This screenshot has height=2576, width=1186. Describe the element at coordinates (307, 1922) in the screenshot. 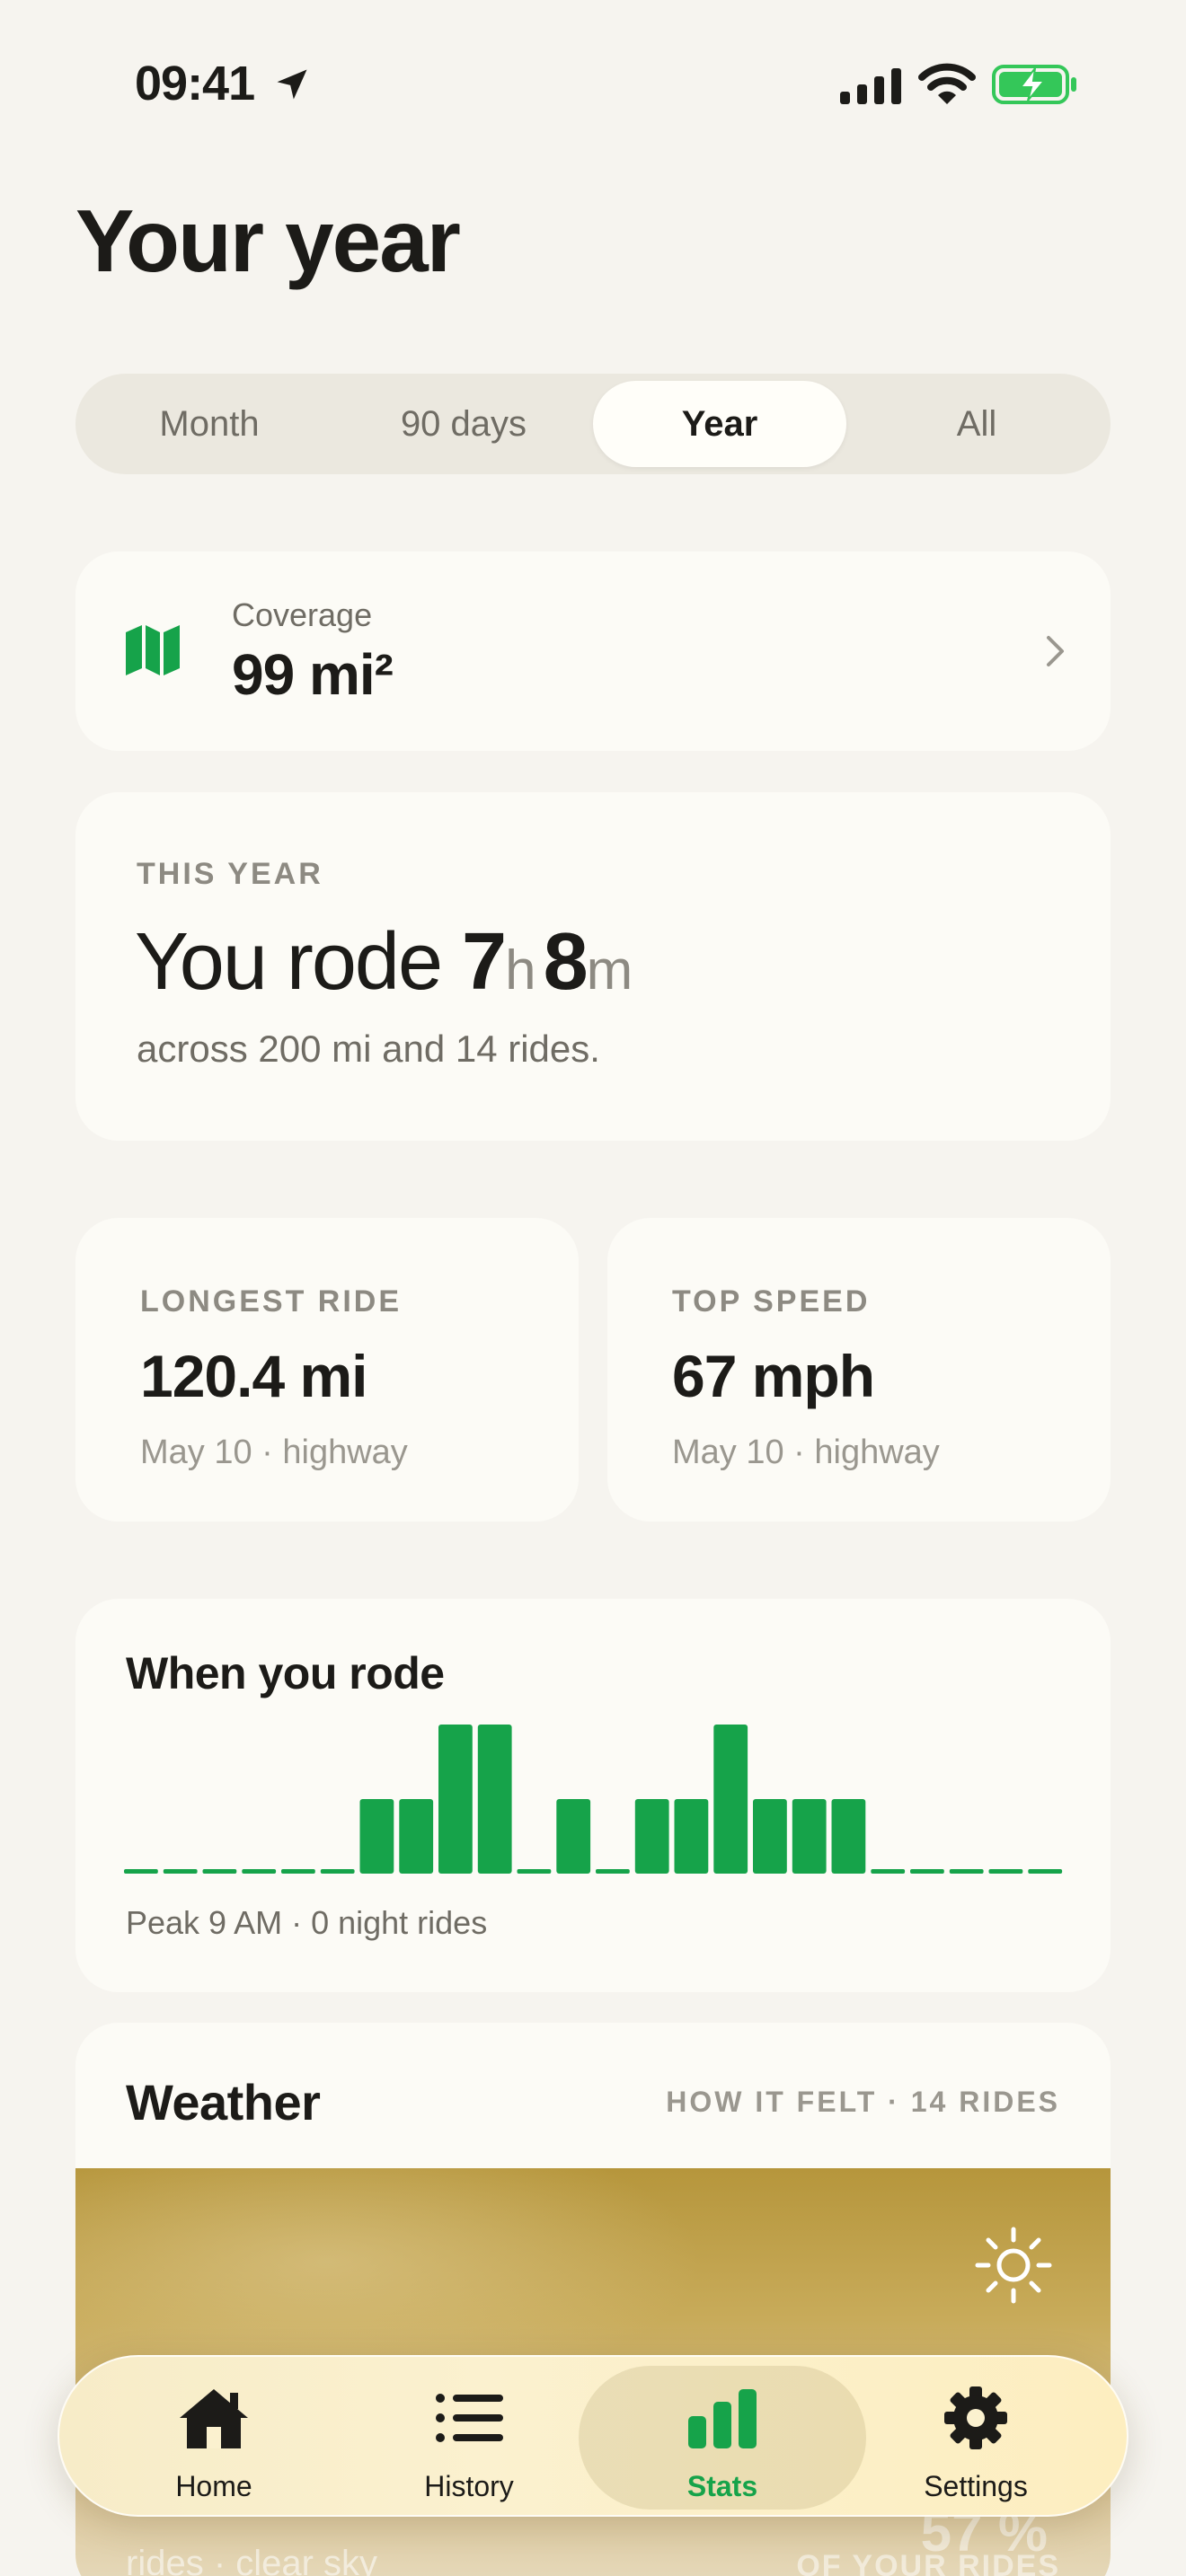

I see `when-you-rode-summary: Peak 9 AM · 0 night rides` at that location.